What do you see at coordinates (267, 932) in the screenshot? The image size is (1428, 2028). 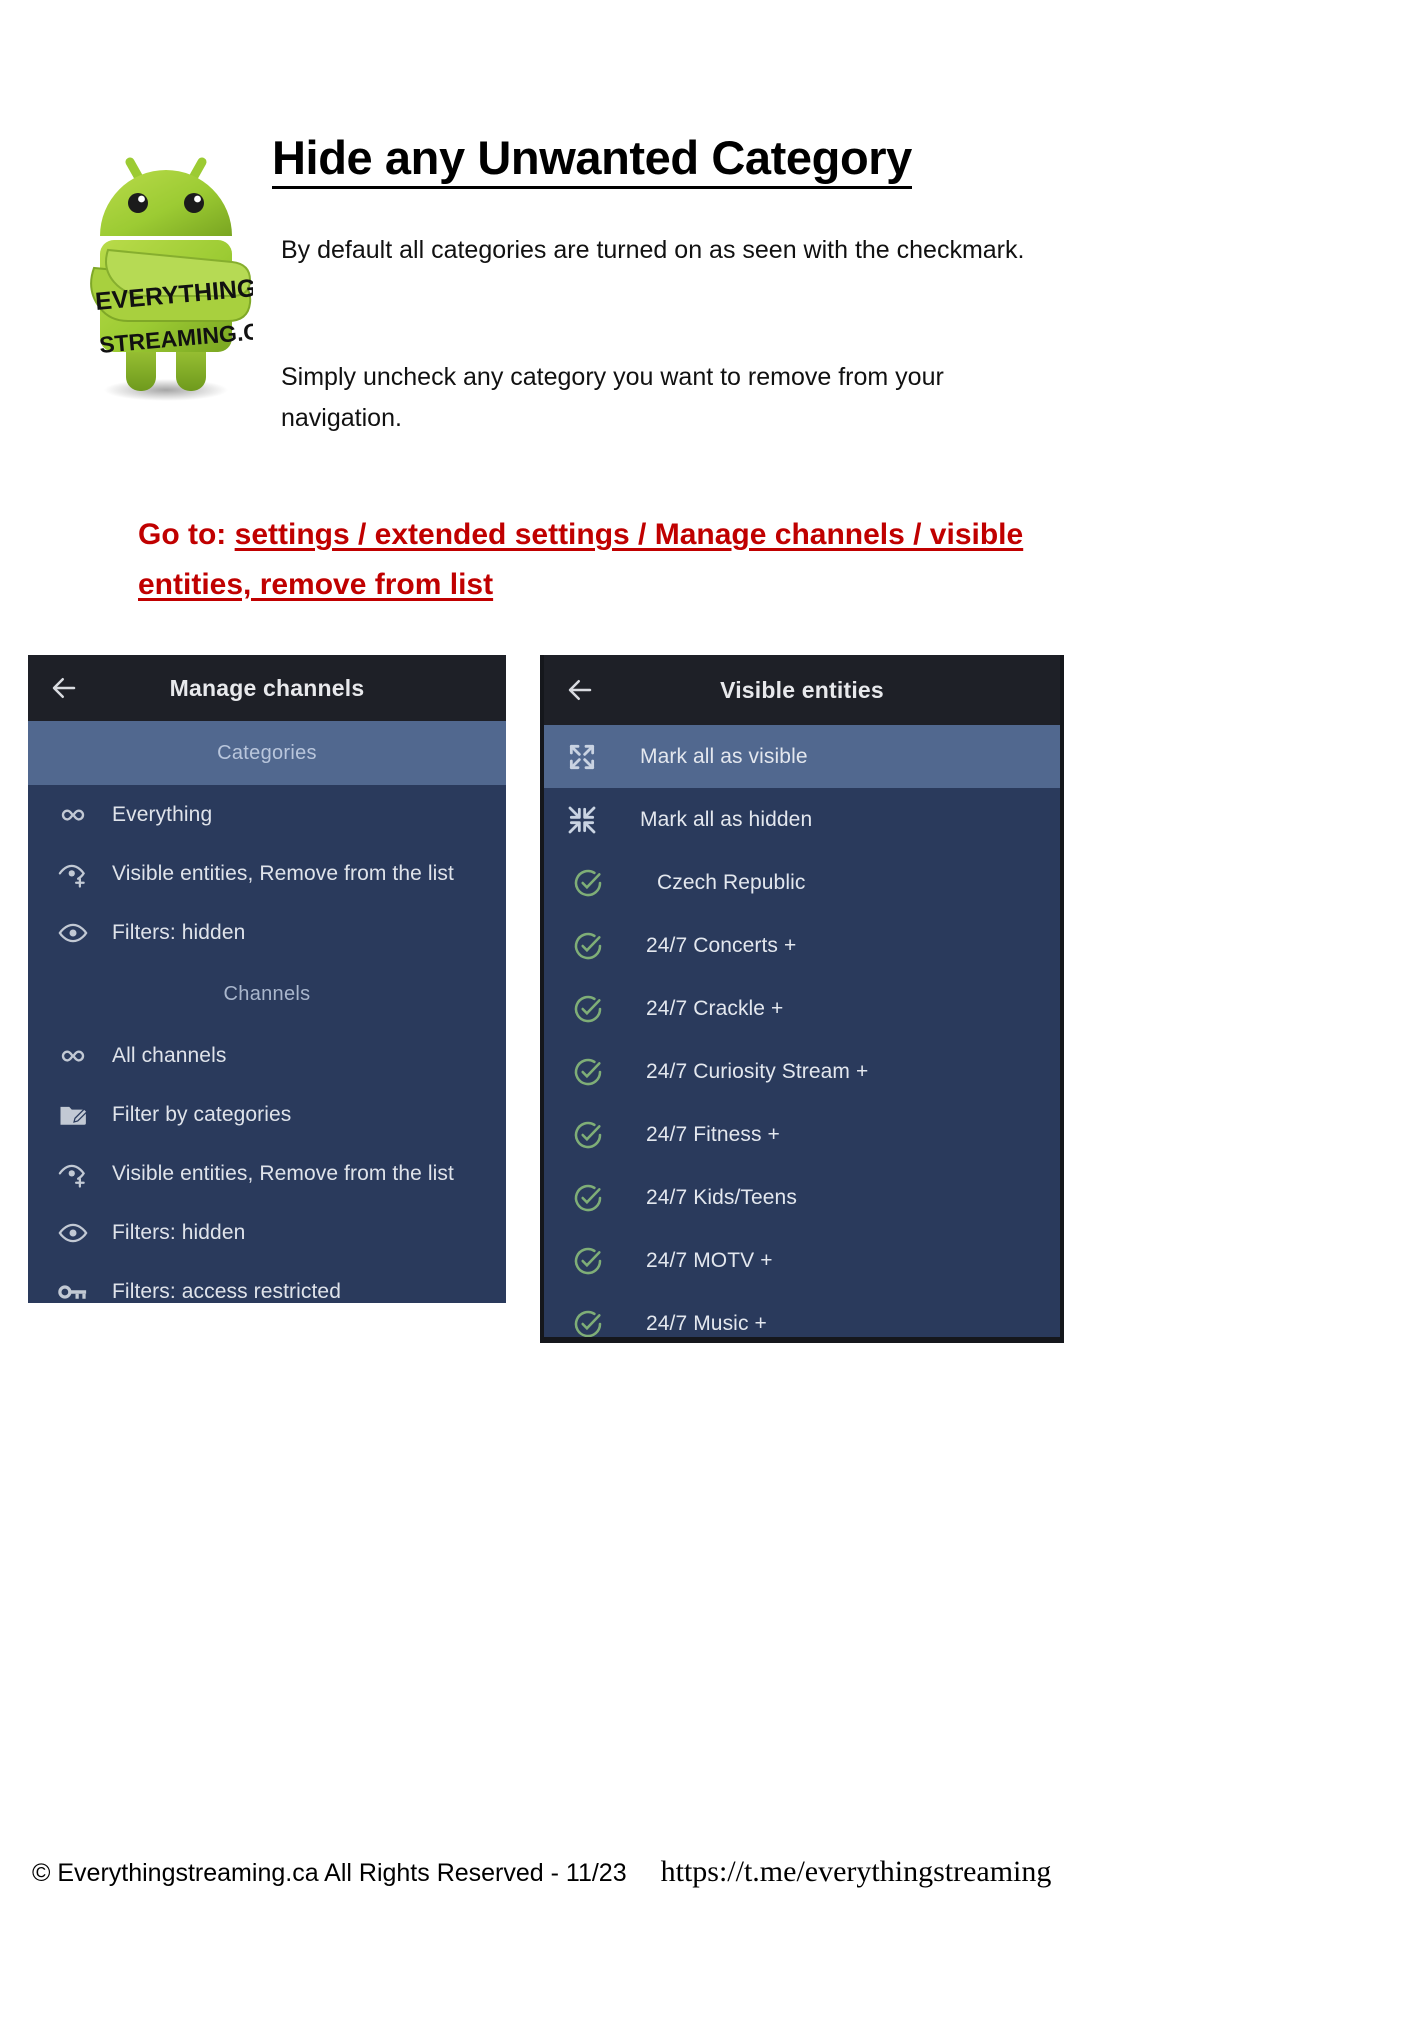 I see `row-filters-hidden-categories: Filters: hidden` at bounding box center [267, 932].